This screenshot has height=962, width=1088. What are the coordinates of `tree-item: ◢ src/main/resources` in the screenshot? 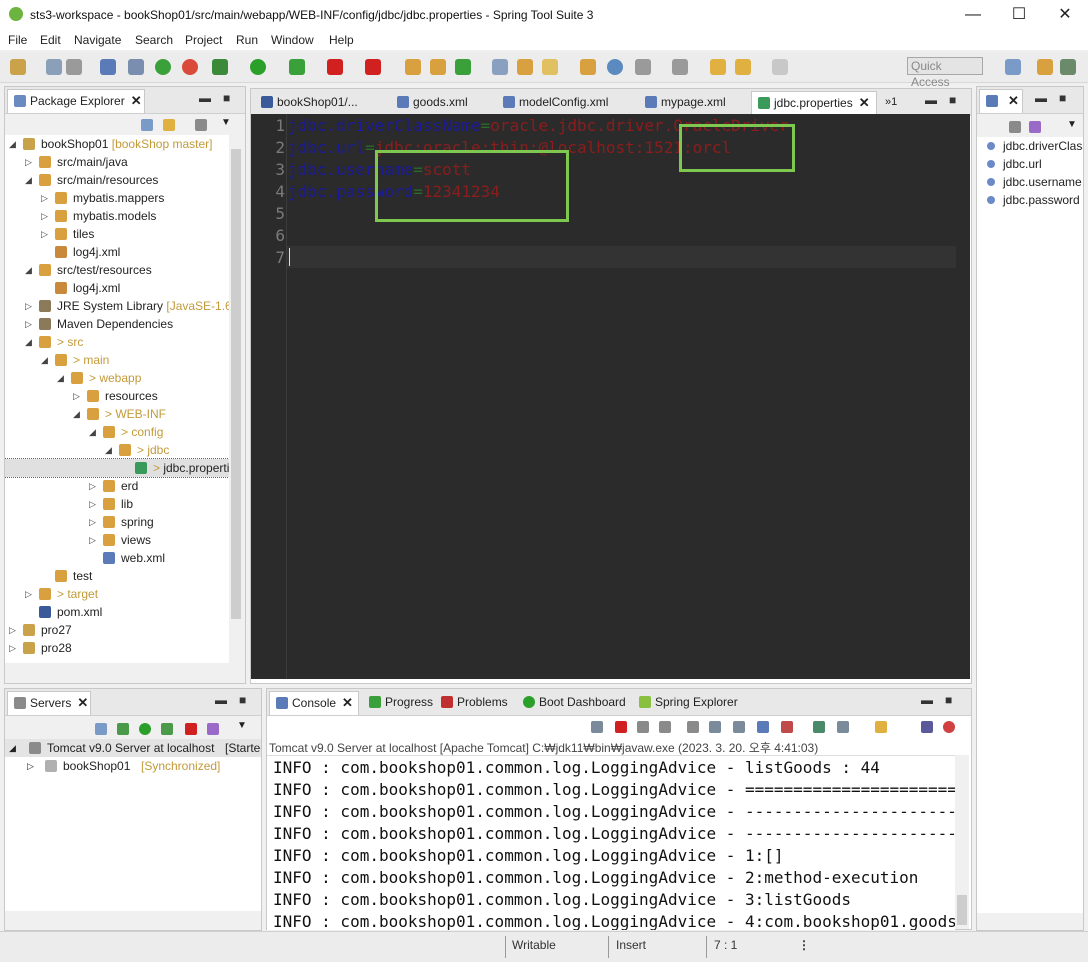 It's located at (117, 180).